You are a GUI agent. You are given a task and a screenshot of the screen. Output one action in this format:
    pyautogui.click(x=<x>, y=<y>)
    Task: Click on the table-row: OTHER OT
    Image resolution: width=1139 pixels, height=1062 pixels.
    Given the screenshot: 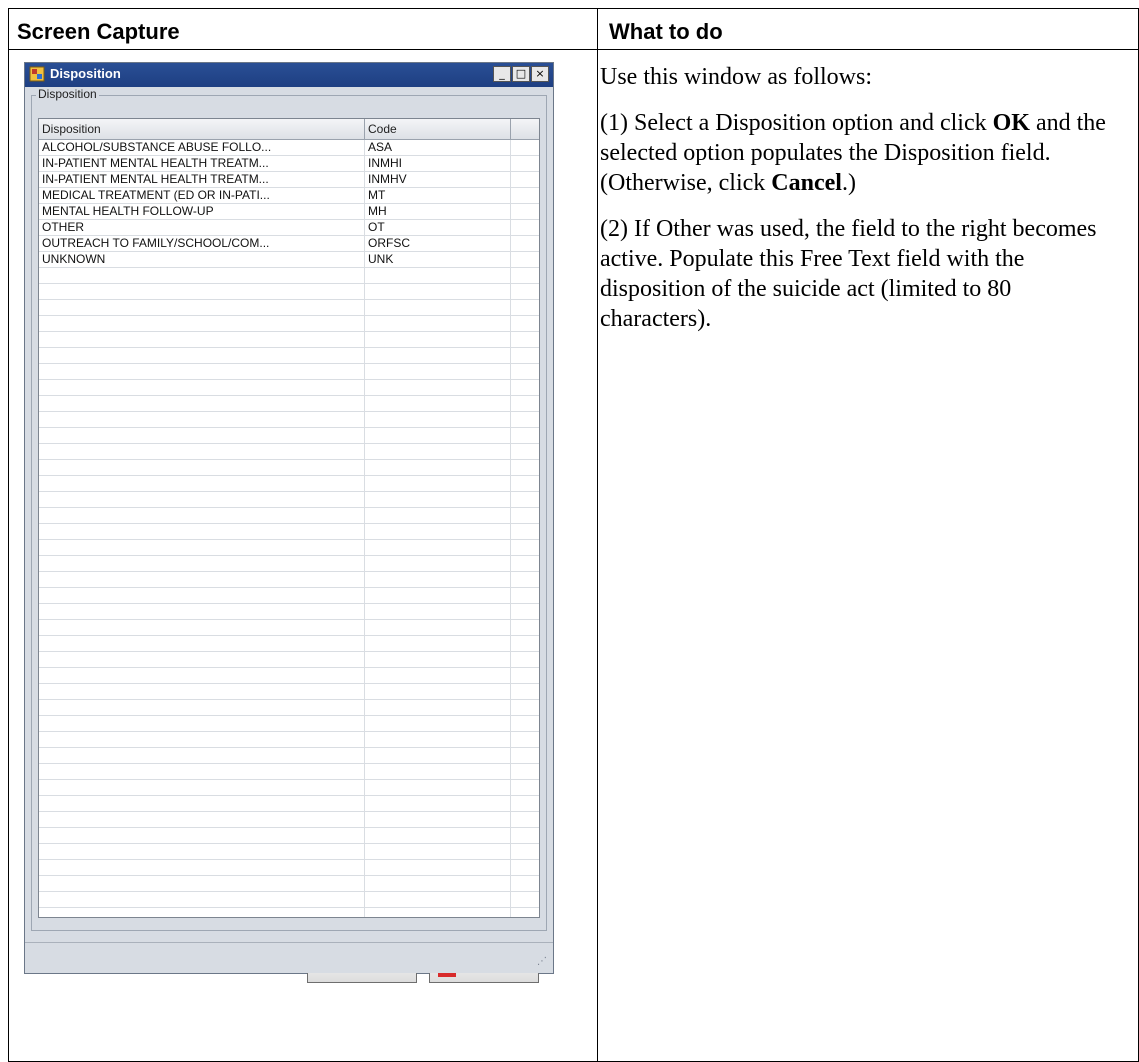 What is the action you would take?
    pyautogui.click(x=289, y=228)
    